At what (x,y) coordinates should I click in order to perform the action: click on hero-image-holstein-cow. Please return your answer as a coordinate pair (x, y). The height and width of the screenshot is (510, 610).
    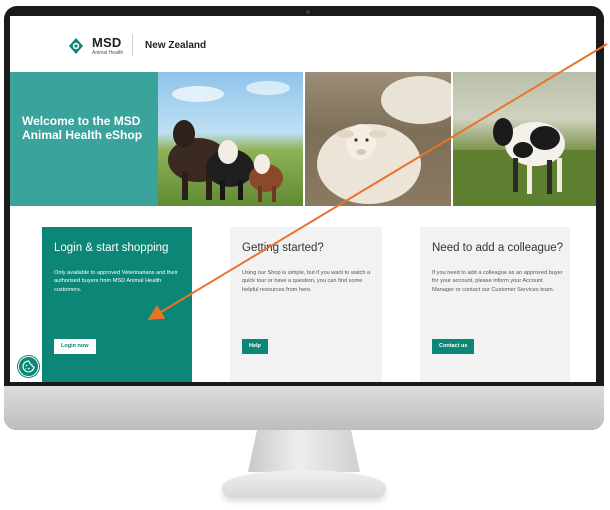
    Looking at the image, I should click on (524, 139).